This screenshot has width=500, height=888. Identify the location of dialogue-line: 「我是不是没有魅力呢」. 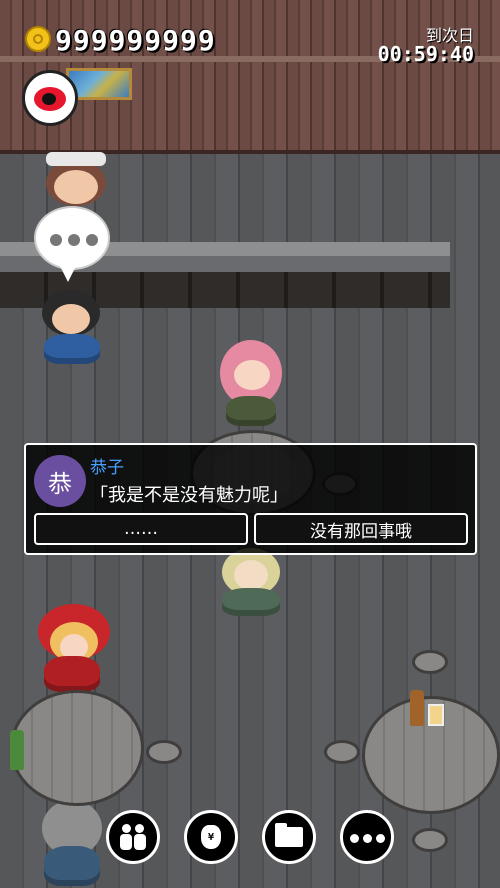
(189, 495).